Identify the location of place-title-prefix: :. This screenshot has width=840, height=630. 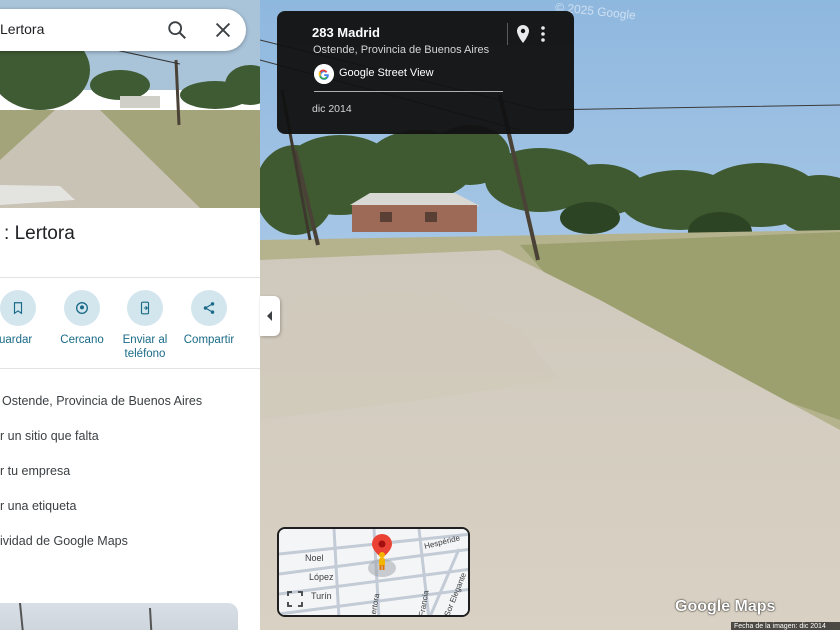
(9, 233).